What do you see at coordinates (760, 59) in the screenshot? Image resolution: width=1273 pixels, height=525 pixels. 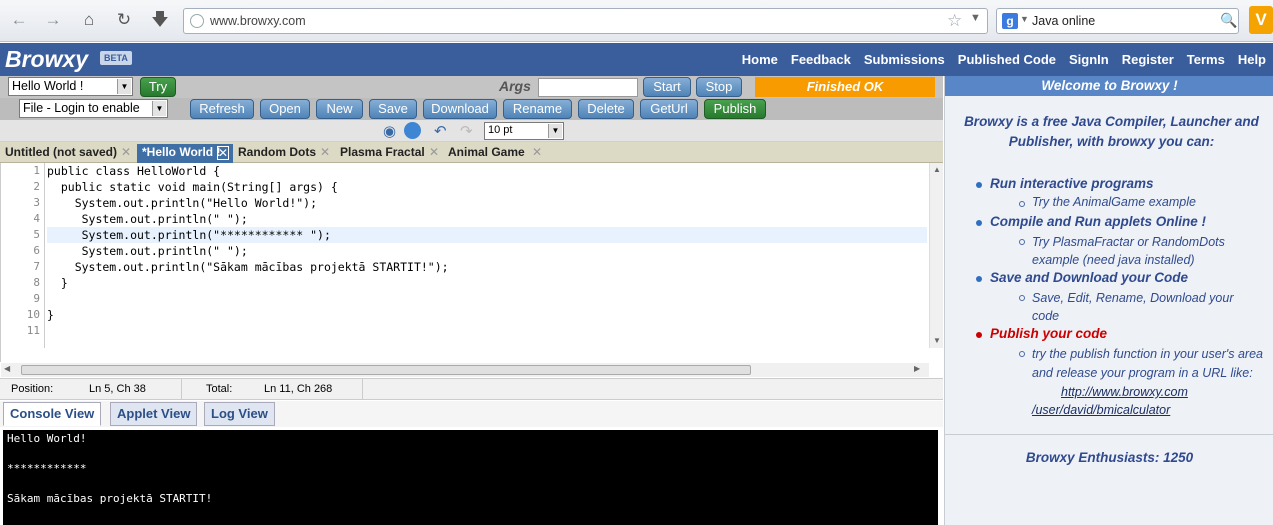 I see `menu-home: Home` at bounding box center [760, 59].